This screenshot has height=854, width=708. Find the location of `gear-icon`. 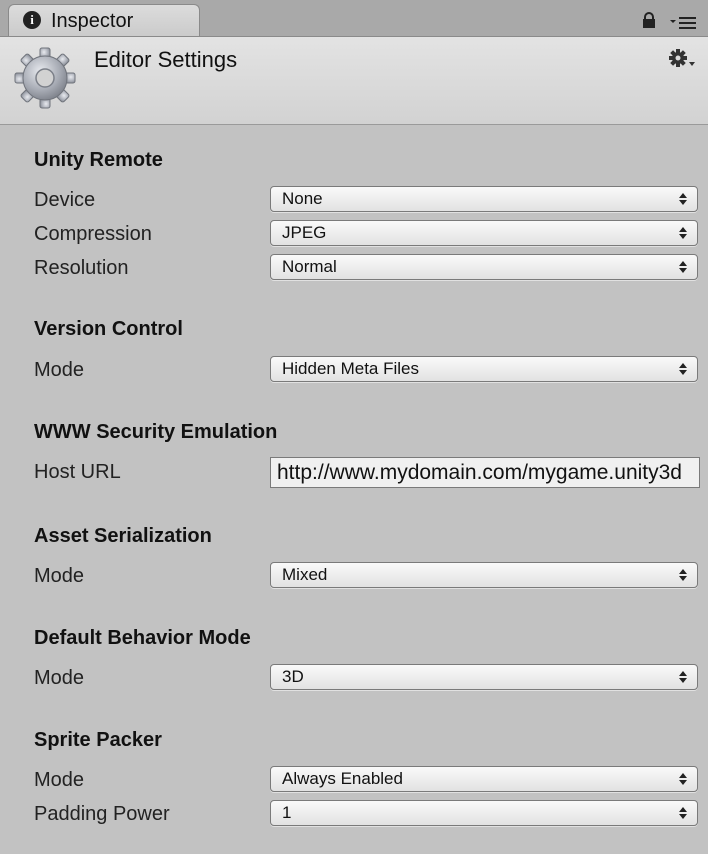

gear-icon is located at coordinates (45, 78).